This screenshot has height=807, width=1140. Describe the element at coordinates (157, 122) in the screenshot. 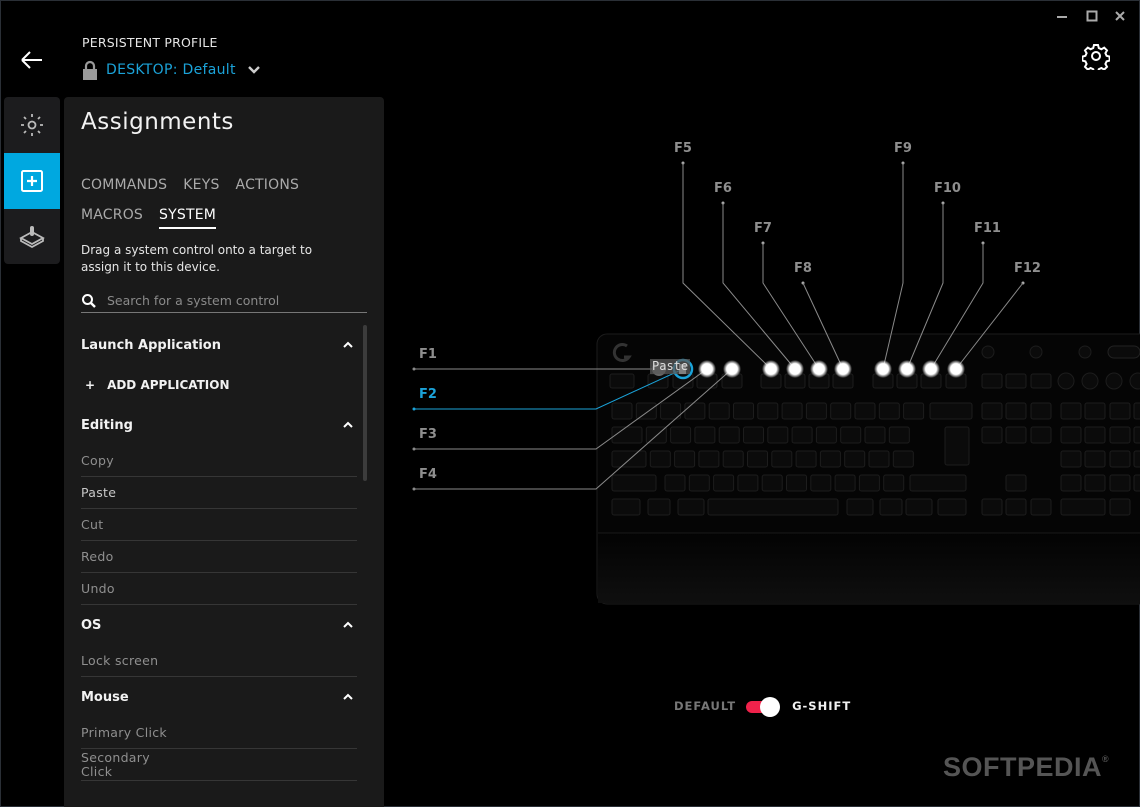

I see `panel-title: Assignments` at that location.